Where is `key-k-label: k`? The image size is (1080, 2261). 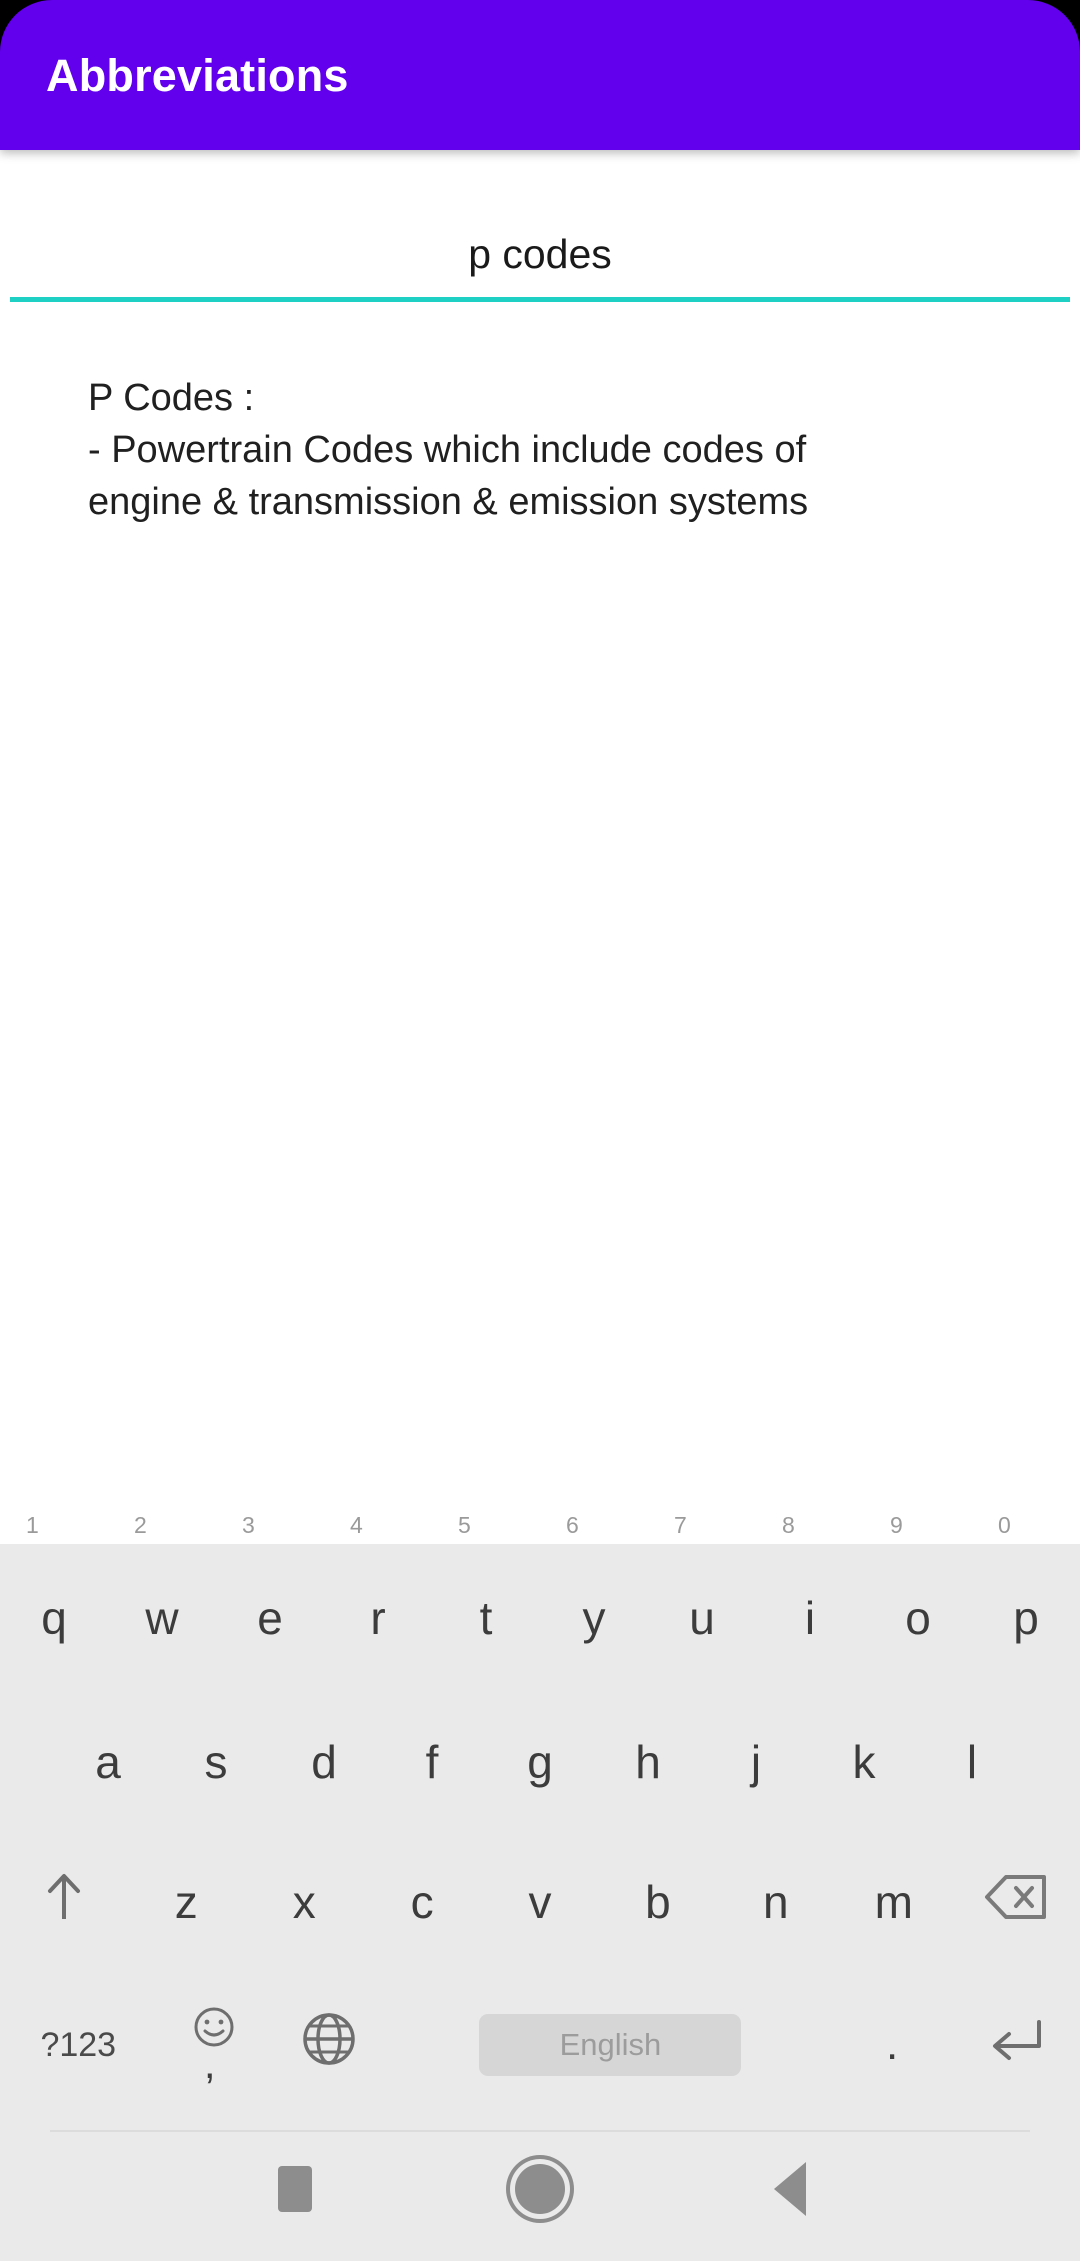
key-k-label: k is located at coordinates (864, 1762).